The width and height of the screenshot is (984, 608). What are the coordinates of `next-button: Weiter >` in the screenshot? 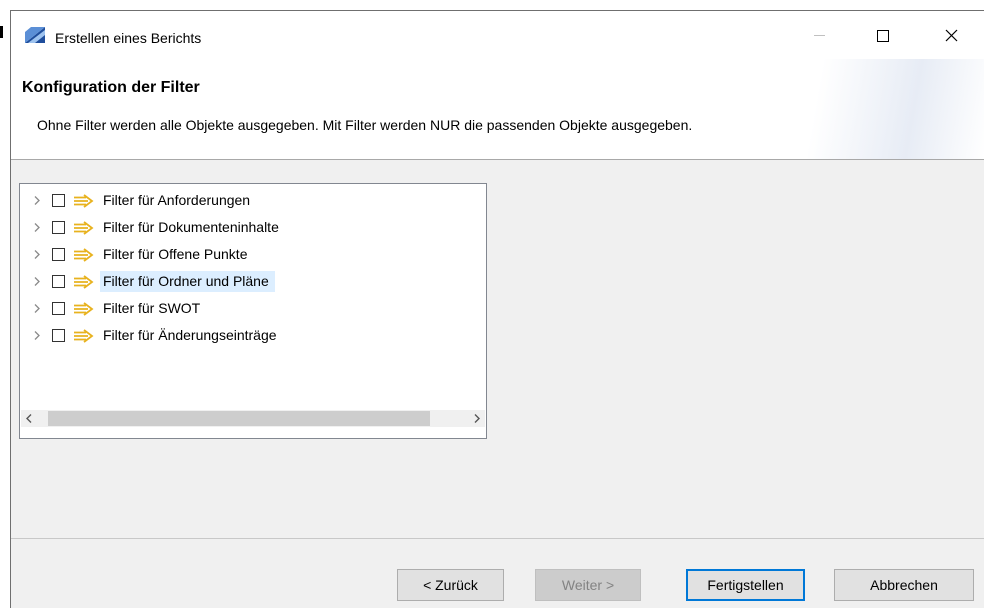 It's located at (588, 585).